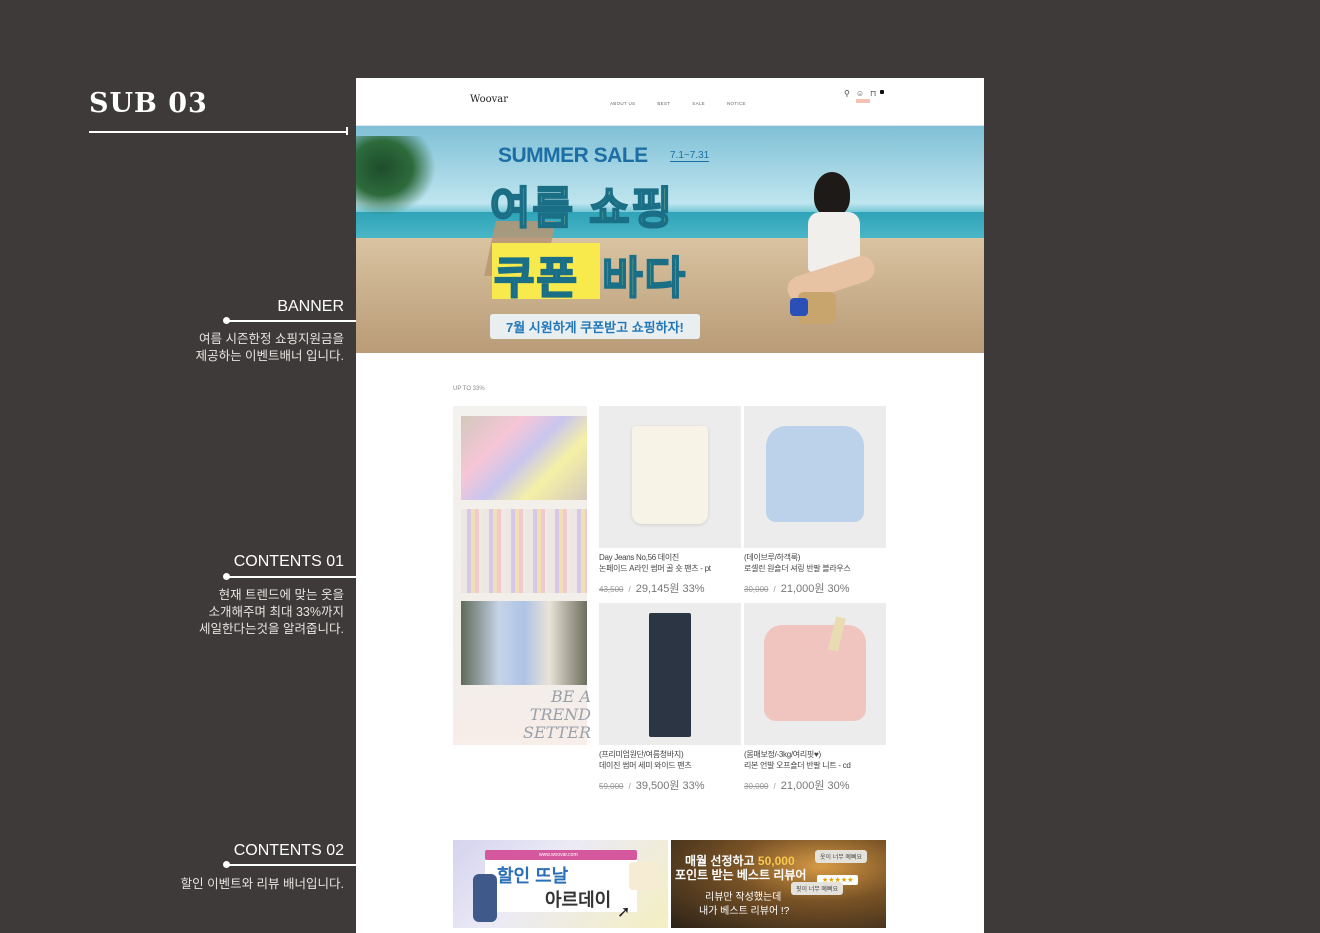 Image resolution: width=1320 pixels, height=933 pixels. What do you see at coordinates (743, 897) in the screenshot?
I see `review-banner-line-3: 리뷰만 작성했는데` at bounding box center [743, 897].